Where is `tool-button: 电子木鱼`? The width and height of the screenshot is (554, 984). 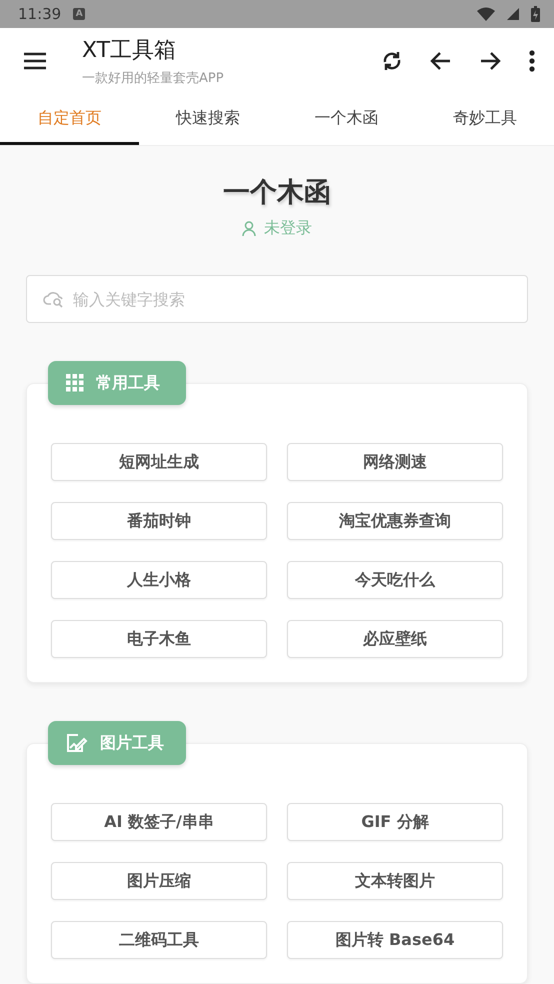 tool-button: 电子木鱼 is located at coordinates (159, 639).